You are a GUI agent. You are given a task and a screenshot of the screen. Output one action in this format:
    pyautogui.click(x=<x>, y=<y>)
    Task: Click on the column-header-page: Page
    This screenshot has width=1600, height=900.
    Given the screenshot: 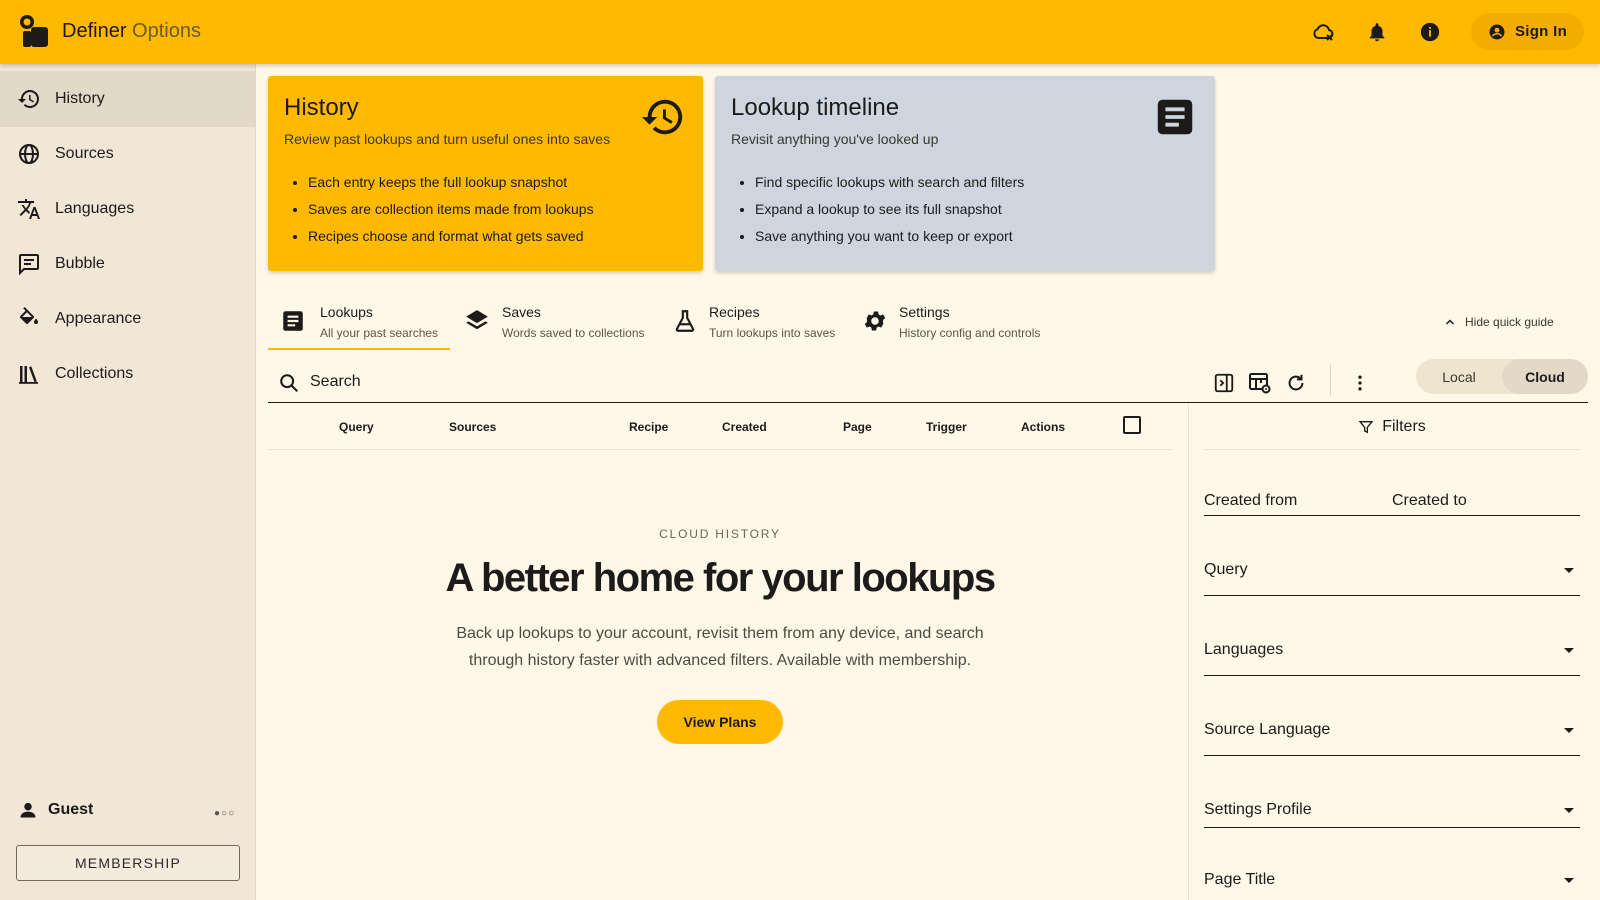 What is the action you would take?
    pyautogui.click(x=857, y=427)
    